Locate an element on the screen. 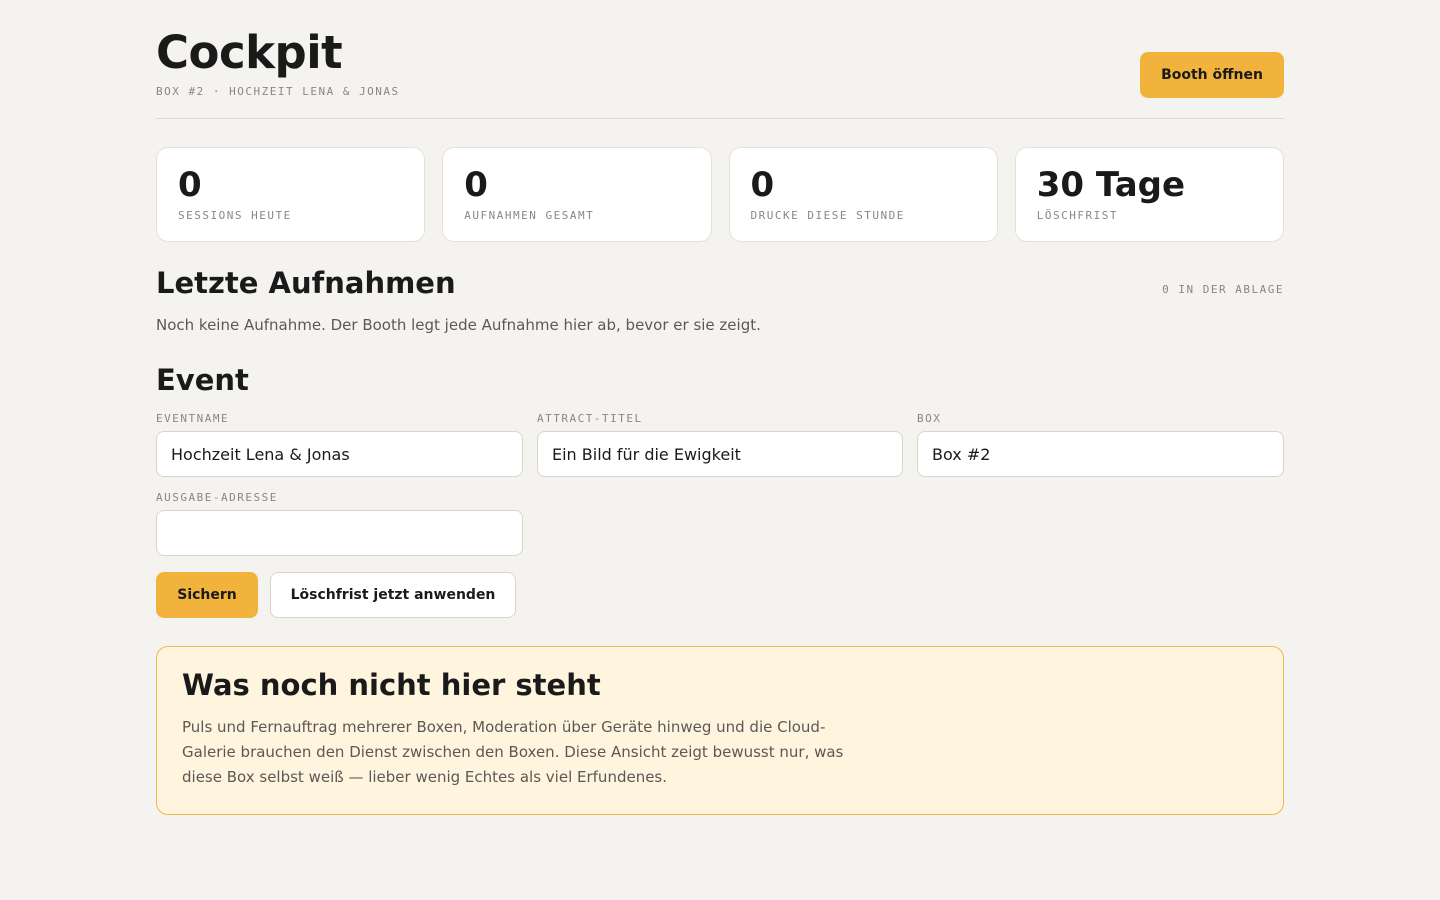 This screenshot has width=1440, height=900. stat-card-captures-total: 0 AUFNAHMEN GESAMT is located at coordinates (577, 194).